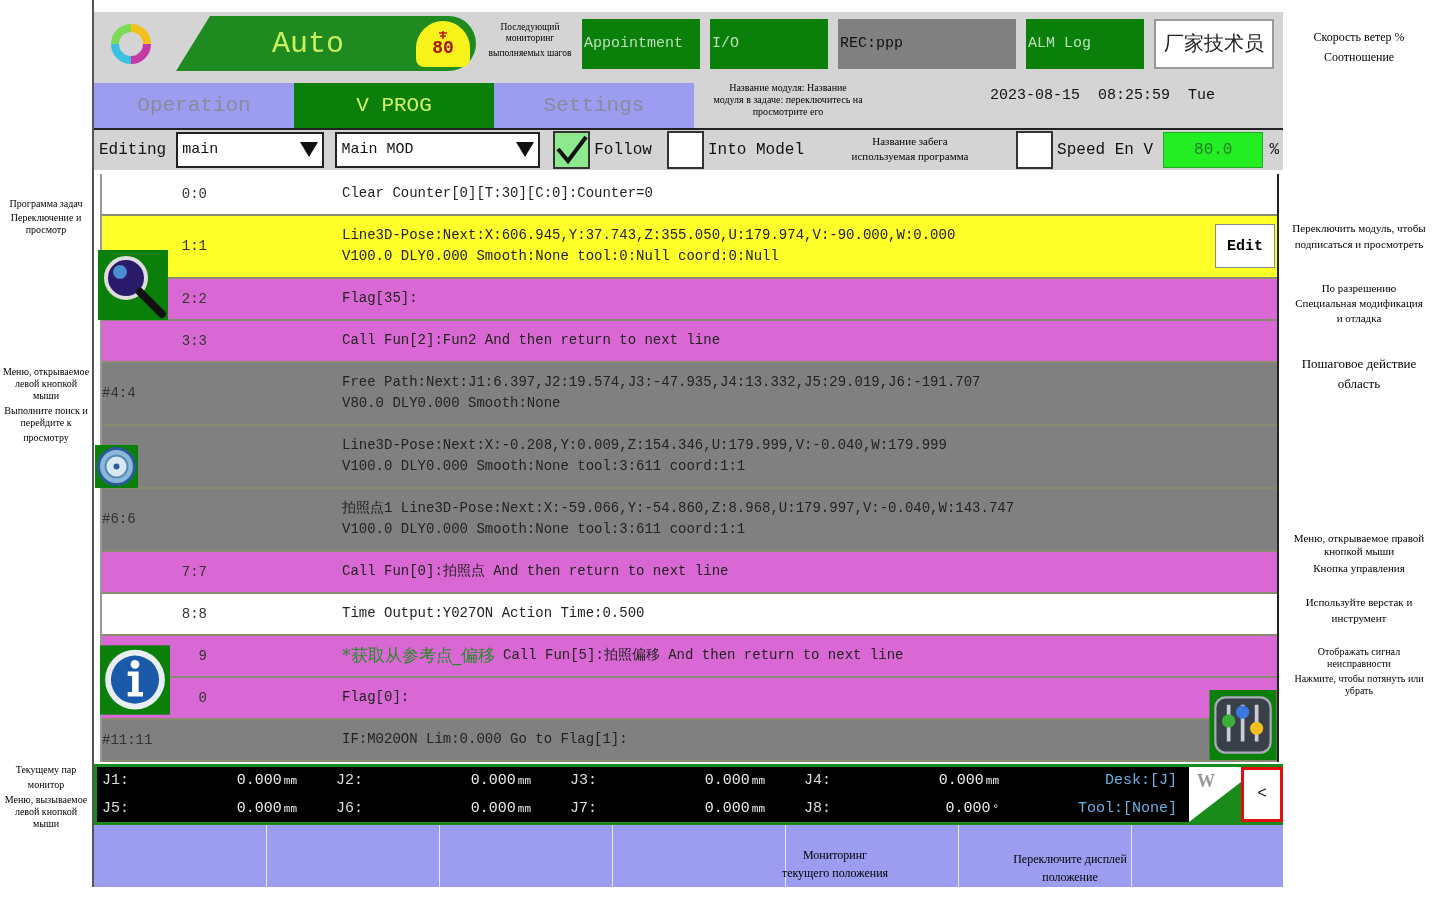 The image size is (1433, 899). I want to click on line-number: 9, so click(202, 655).